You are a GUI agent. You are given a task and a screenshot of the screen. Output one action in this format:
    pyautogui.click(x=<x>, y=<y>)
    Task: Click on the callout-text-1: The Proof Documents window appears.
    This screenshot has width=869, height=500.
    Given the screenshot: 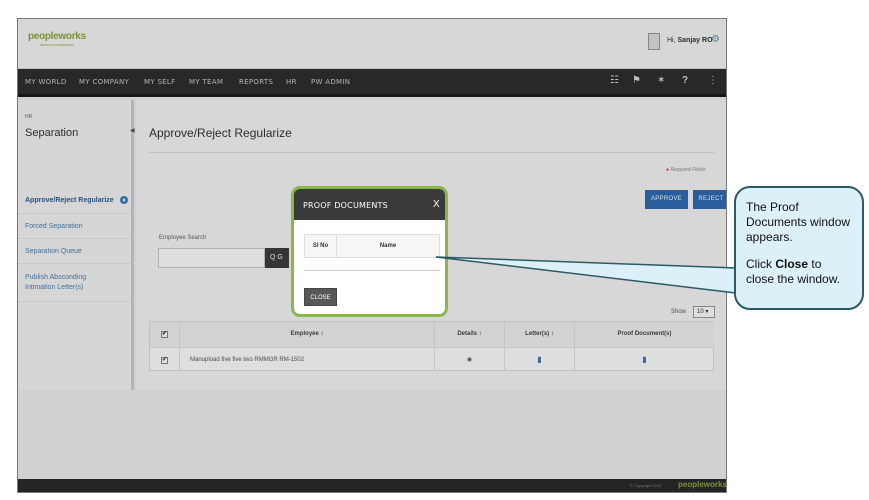 What is the action you would take?
    pyautogui.click(x=798, y=222)
    